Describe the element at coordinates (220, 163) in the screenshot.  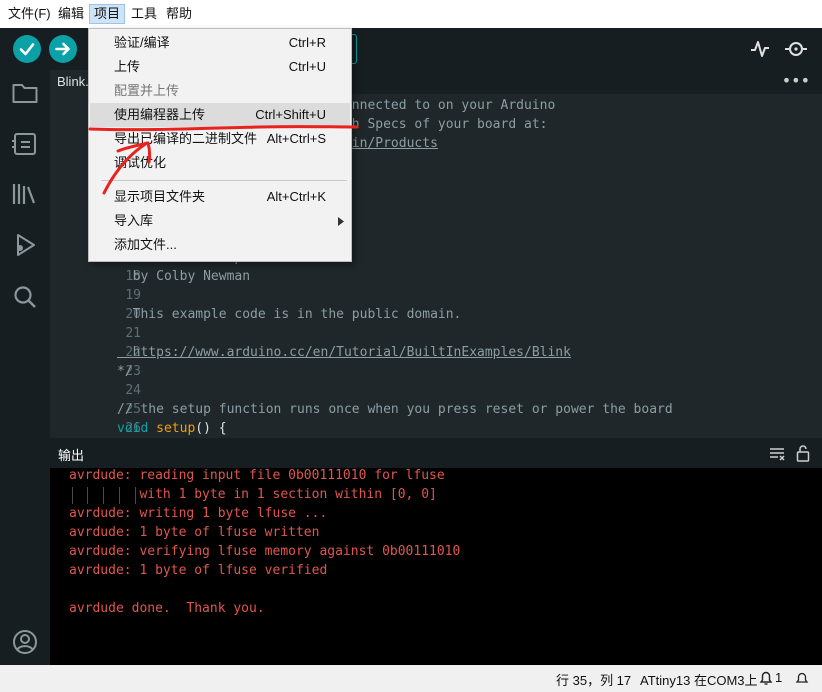
I see `menu-item-optimize-debug: 调试优化` at that location.